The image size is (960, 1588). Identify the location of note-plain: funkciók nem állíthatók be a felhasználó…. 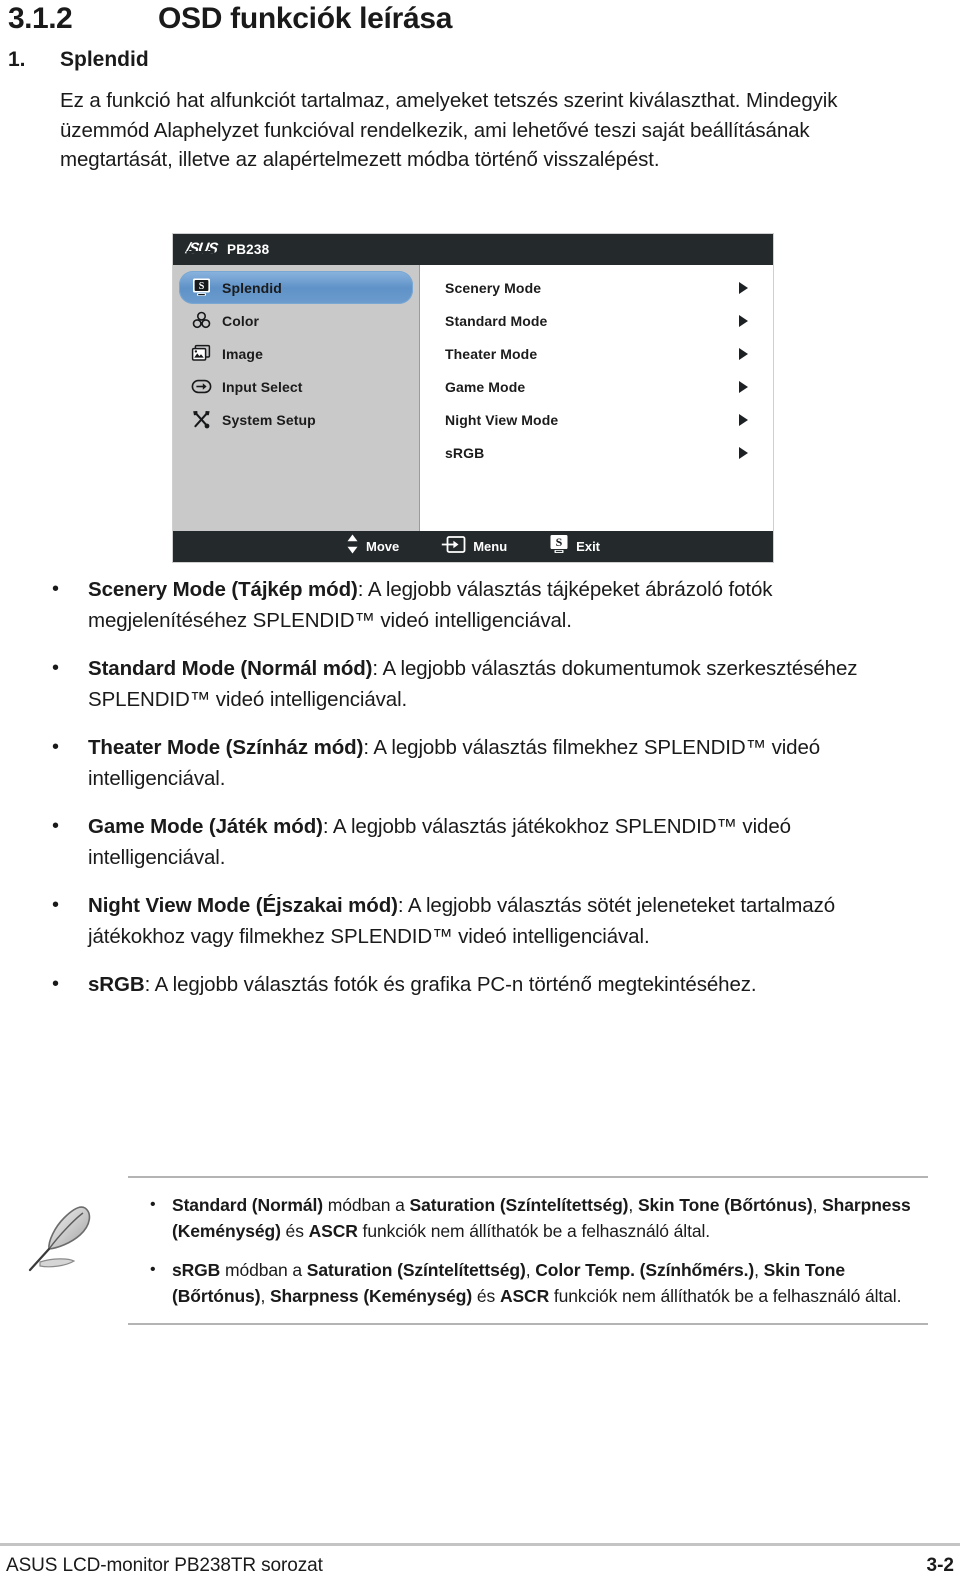
(534, 1231).